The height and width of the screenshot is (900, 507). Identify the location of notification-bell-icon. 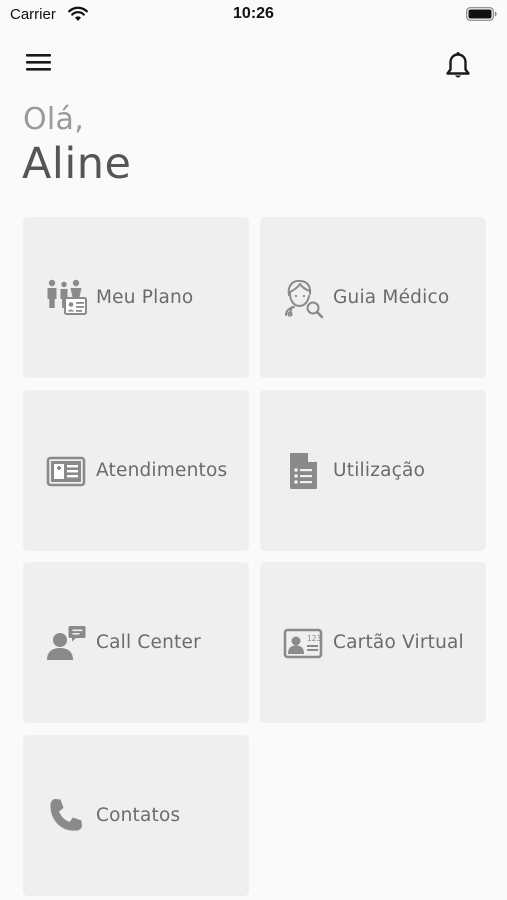
(458, 66).